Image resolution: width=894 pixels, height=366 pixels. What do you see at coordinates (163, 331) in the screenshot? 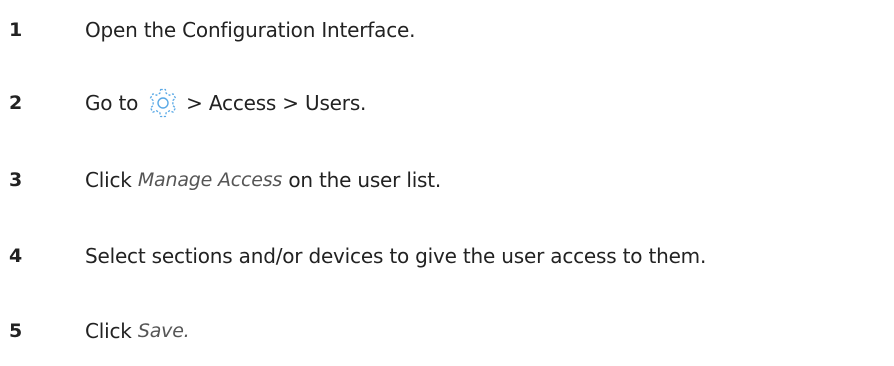
I see `ui-term-save: Save.` at bounding box center [163, 331].